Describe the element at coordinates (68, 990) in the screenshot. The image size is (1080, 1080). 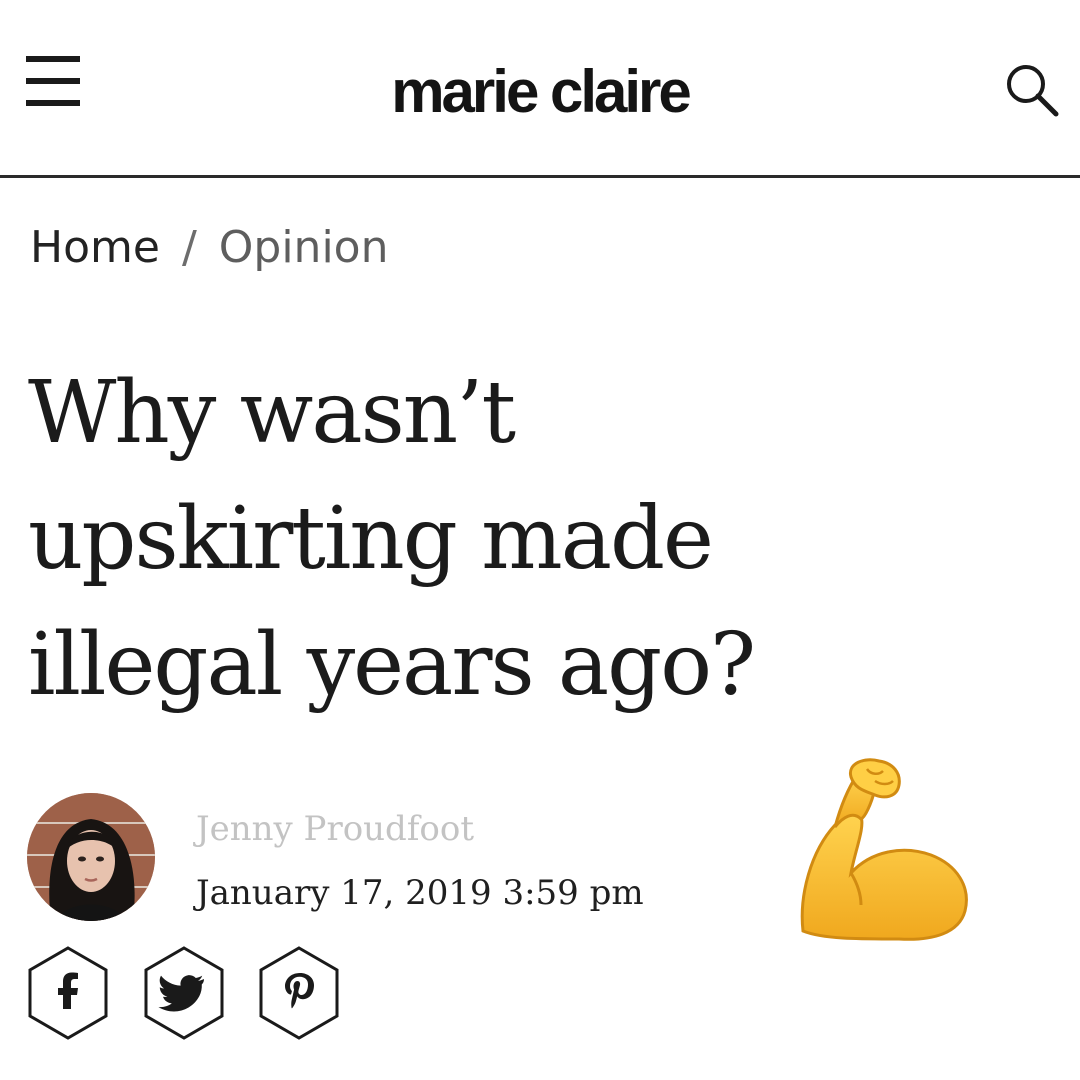
I see `facebook-icon` at that location.